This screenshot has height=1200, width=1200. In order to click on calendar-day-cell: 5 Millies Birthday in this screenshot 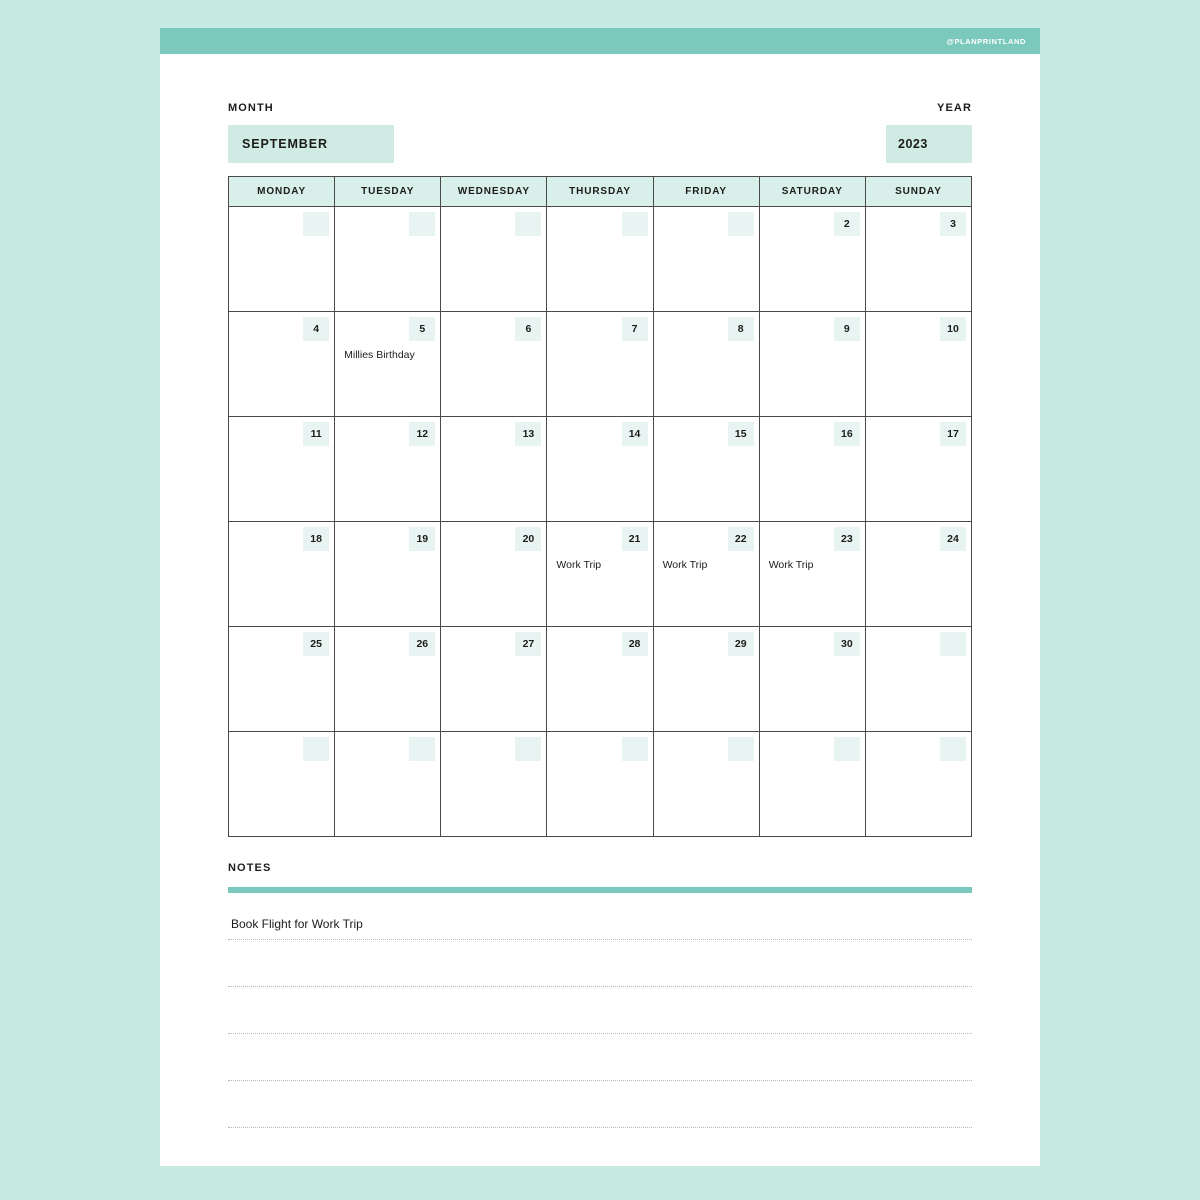, I will do `click(388, 364)`.